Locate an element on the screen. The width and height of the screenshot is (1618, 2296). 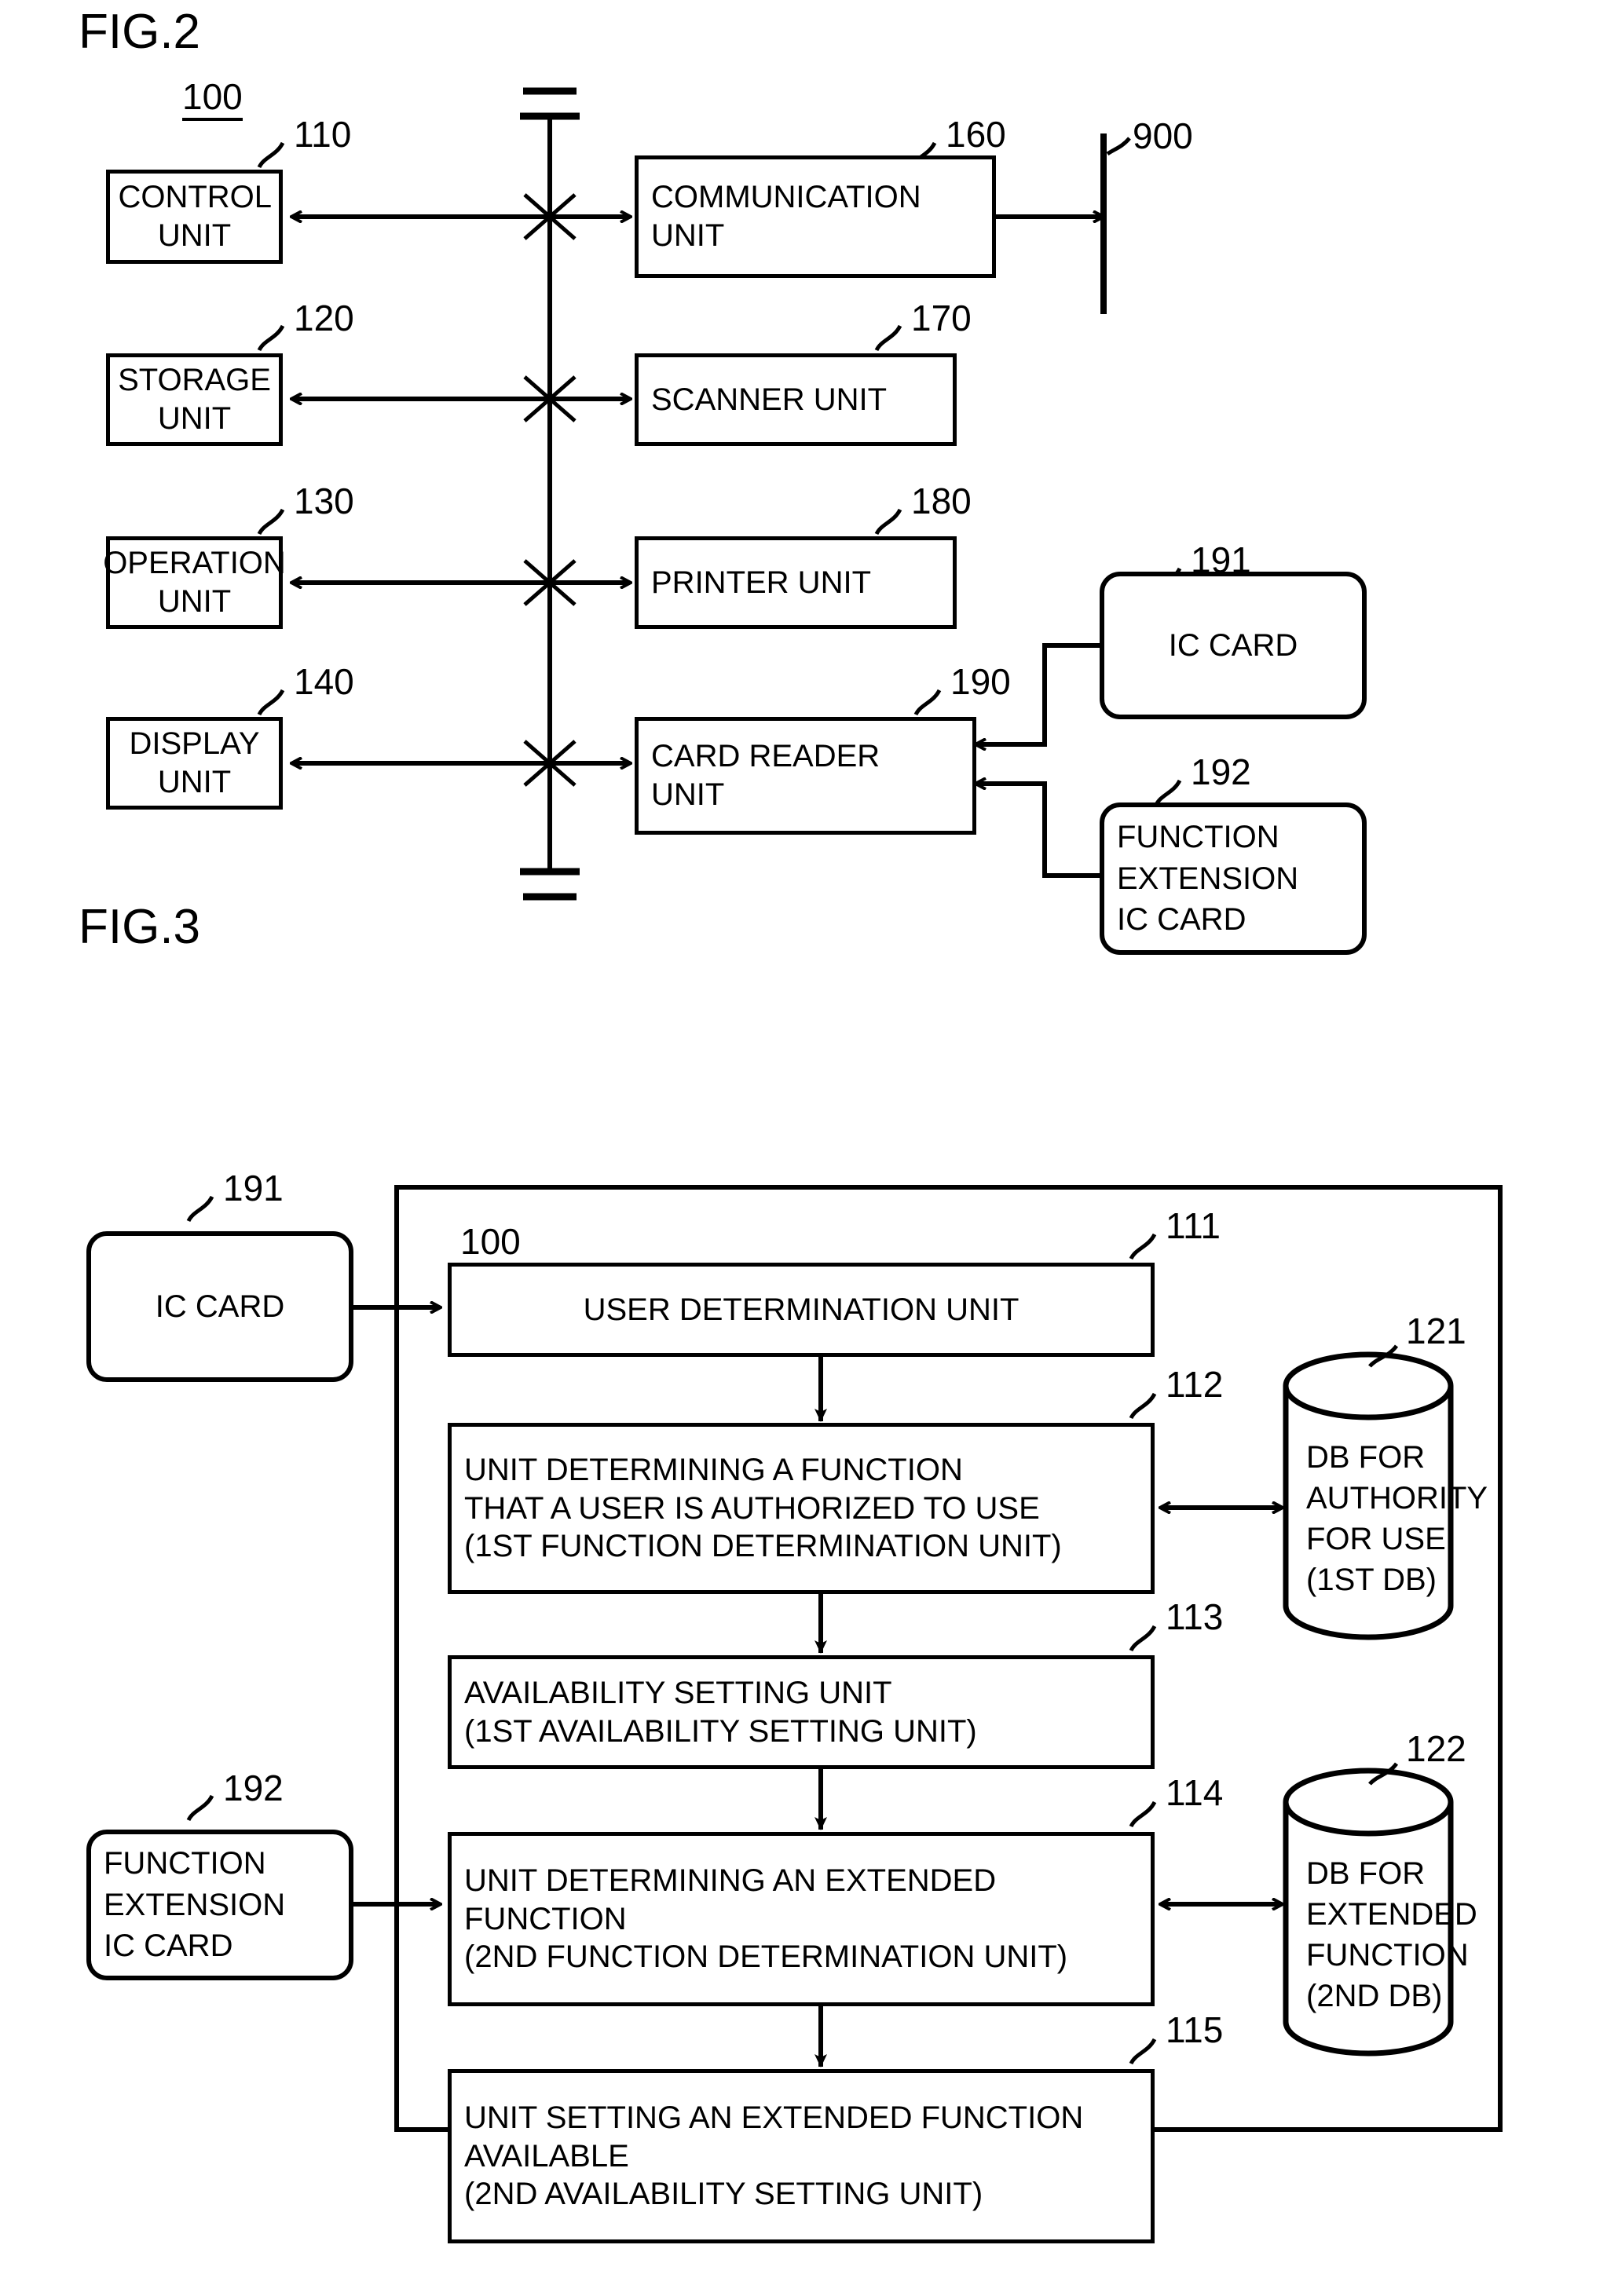
fig2-network-ref: 900 is located at coordinates (1163, 135).